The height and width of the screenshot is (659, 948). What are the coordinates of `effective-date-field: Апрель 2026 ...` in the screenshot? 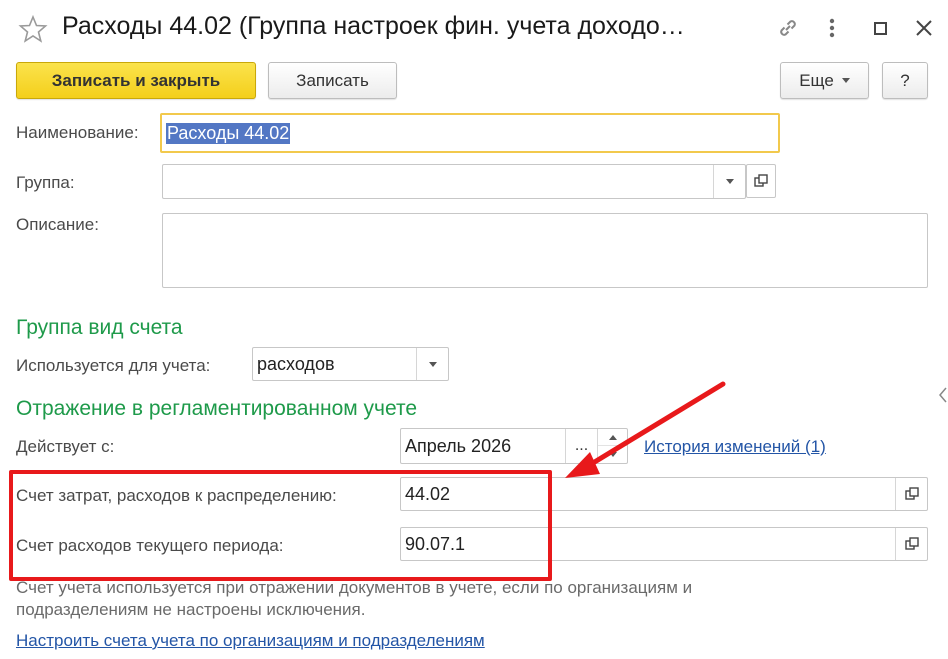 It's located at (514, 446).